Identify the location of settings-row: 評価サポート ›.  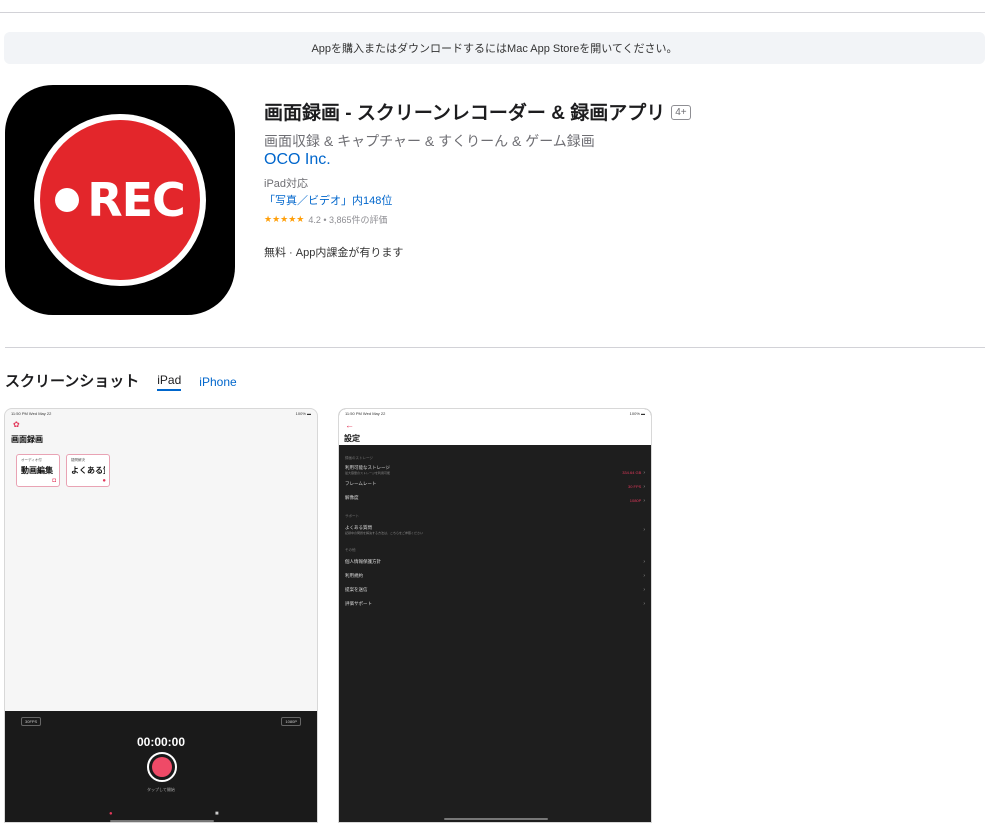
(495, 604).